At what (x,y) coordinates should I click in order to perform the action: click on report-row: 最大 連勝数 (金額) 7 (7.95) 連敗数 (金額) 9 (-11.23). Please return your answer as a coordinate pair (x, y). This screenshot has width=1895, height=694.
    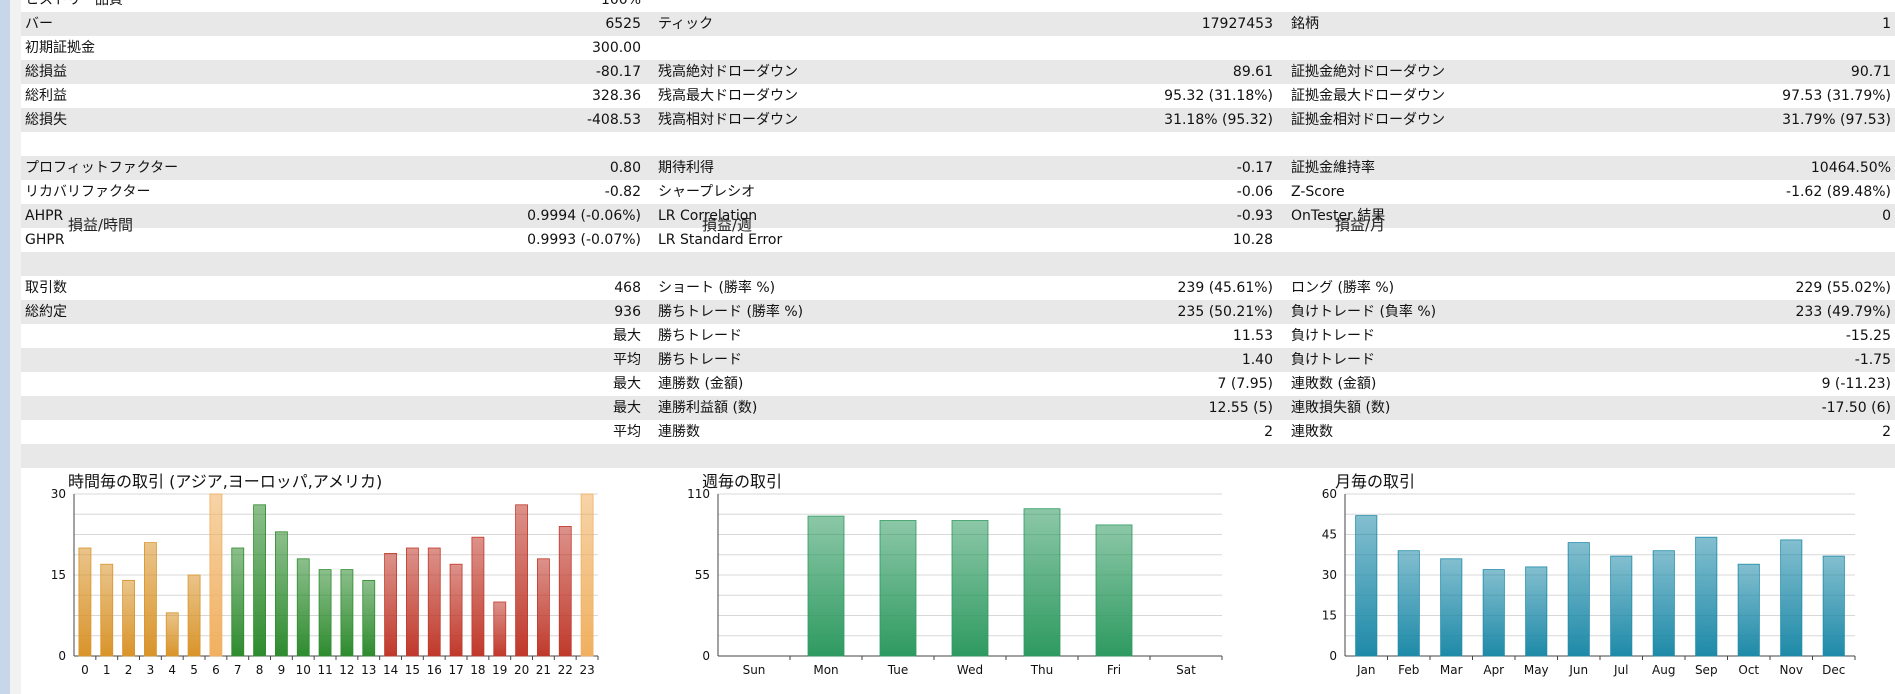
    Looking at the image, I should click on (958, 384).